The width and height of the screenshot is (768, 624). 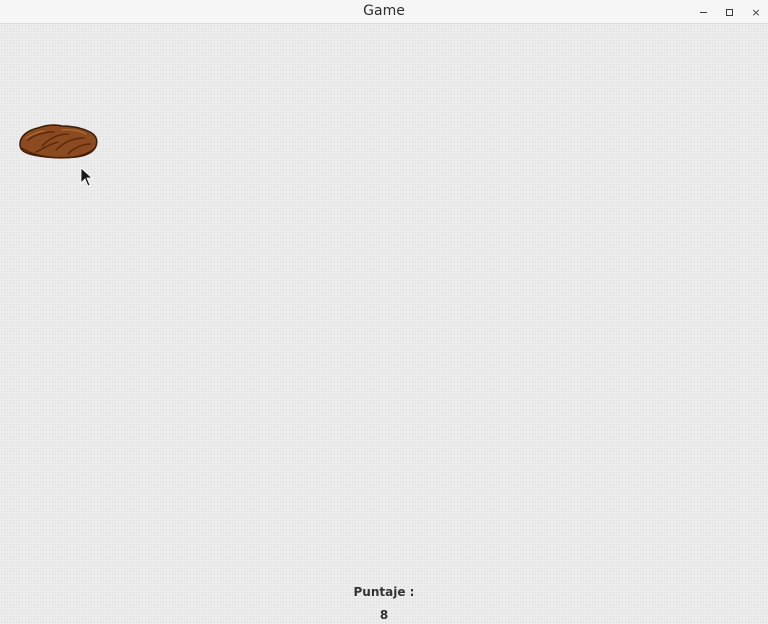 I want to click on score-label: Puntaje :, so click(x=384, y=592).